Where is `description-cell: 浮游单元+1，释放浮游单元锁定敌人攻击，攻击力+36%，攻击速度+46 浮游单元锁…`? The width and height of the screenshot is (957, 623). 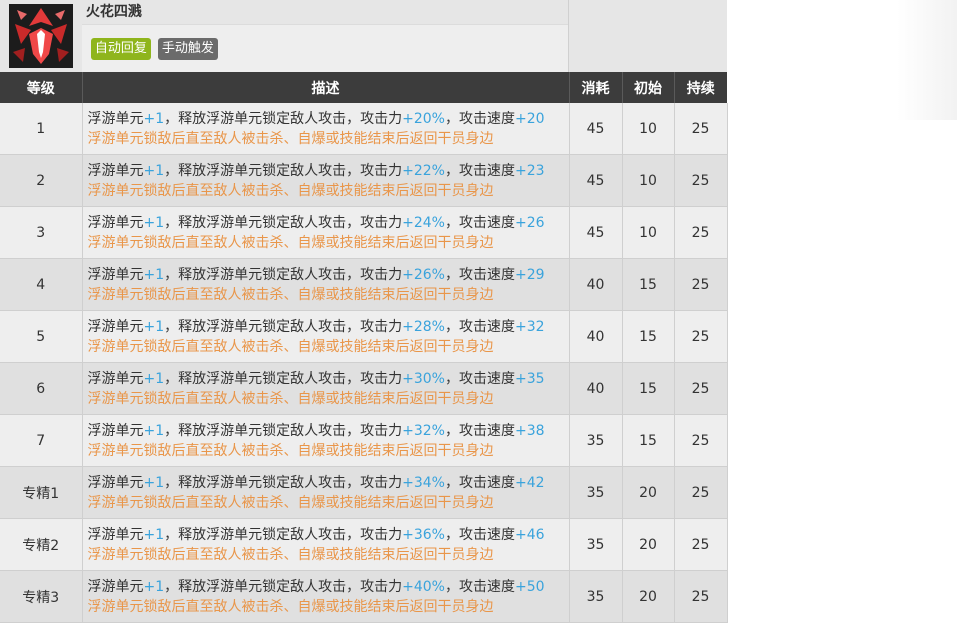 description-cell: 浮游单元+1，释放浮游单元锁定敌人攻击，攻击力+36%，攻击速度+46 浮游单元锁… is located at coordinates (326, 544).